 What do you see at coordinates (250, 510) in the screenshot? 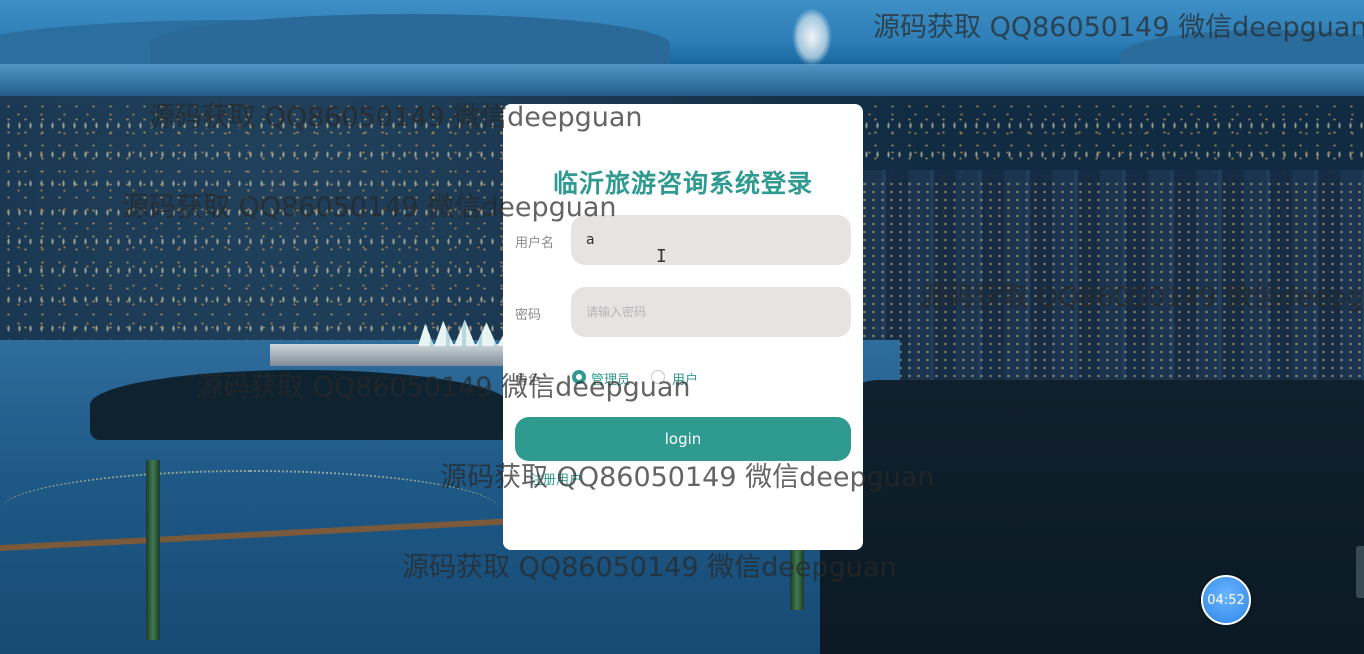
I see `background-bridge-cable` at bounding box center [250, 510].